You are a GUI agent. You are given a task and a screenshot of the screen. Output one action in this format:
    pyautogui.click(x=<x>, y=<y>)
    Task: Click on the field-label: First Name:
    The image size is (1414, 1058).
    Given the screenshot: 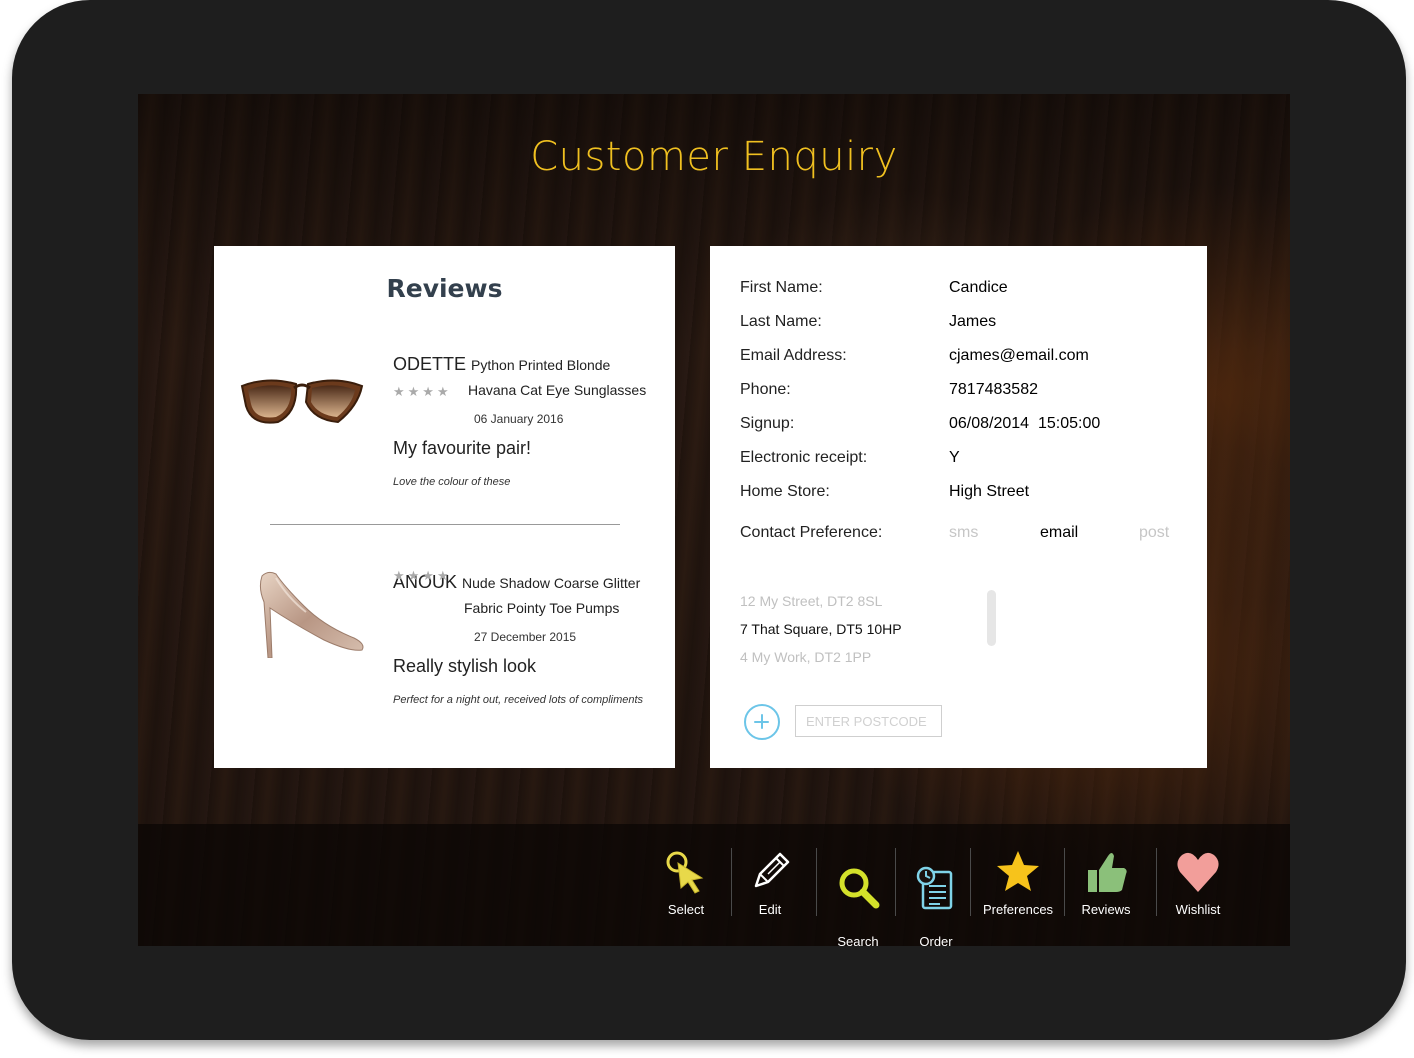 What is the action you would take?
    pyautogui.click(x=781, y=287)
    